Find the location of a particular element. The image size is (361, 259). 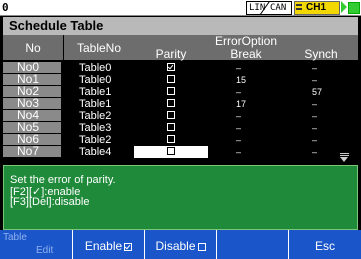

f1-label-top: Table is located at coordinates (15, 237).